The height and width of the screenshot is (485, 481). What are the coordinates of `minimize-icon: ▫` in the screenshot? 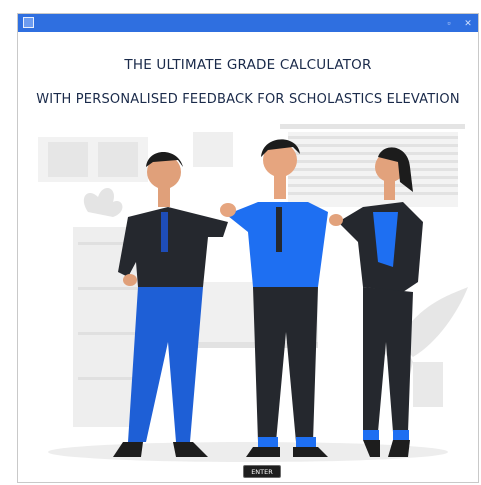 It's located at (449, 23).